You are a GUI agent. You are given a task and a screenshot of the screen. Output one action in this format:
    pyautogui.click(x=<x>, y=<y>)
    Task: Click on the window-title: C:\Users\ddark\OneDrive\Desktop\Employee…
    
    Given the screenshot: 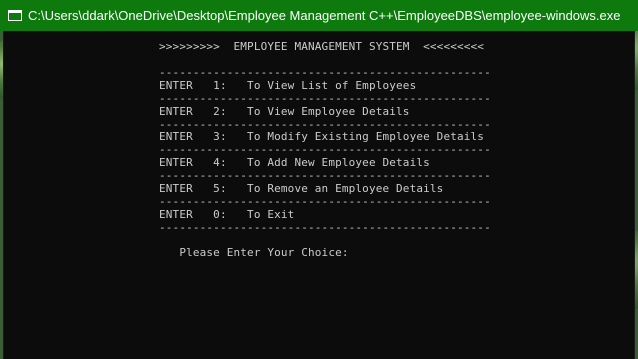 What is the action you would take?
    pyautogui.click(x=324, y=15)
    